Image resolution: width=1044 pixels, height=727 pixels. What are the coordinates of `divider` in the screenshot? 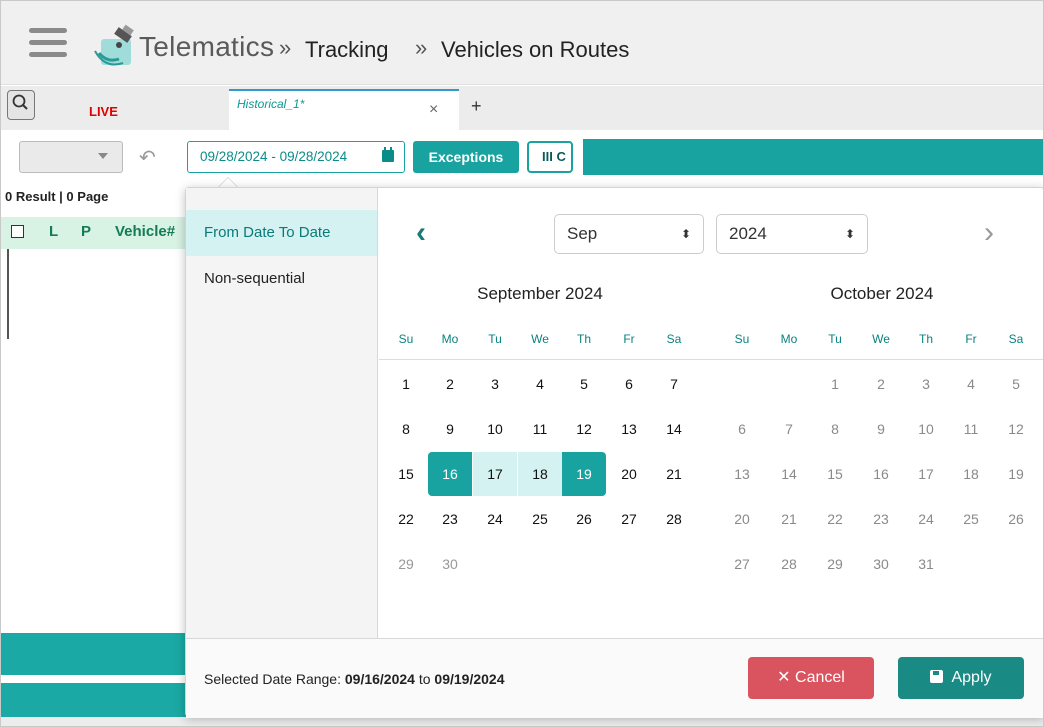 It's located at (711, 359).